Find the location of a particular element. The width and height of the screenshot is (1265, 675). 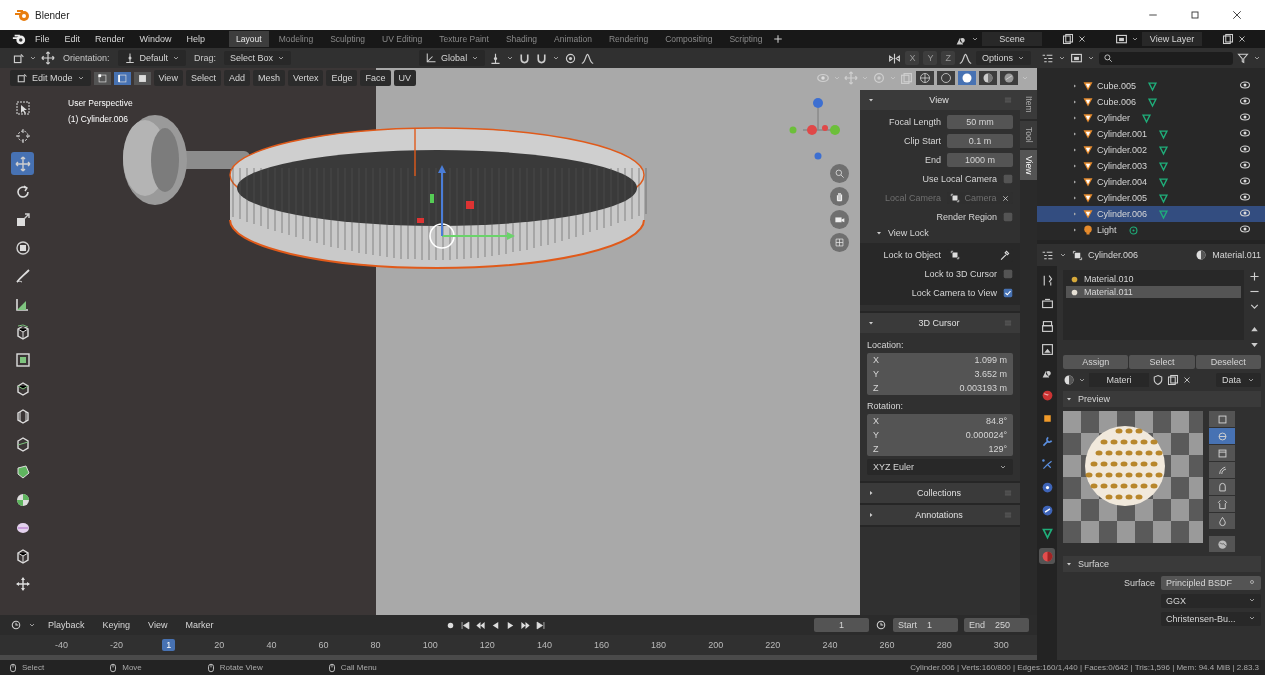

menu-item: File is located at coordinates (42, 39).